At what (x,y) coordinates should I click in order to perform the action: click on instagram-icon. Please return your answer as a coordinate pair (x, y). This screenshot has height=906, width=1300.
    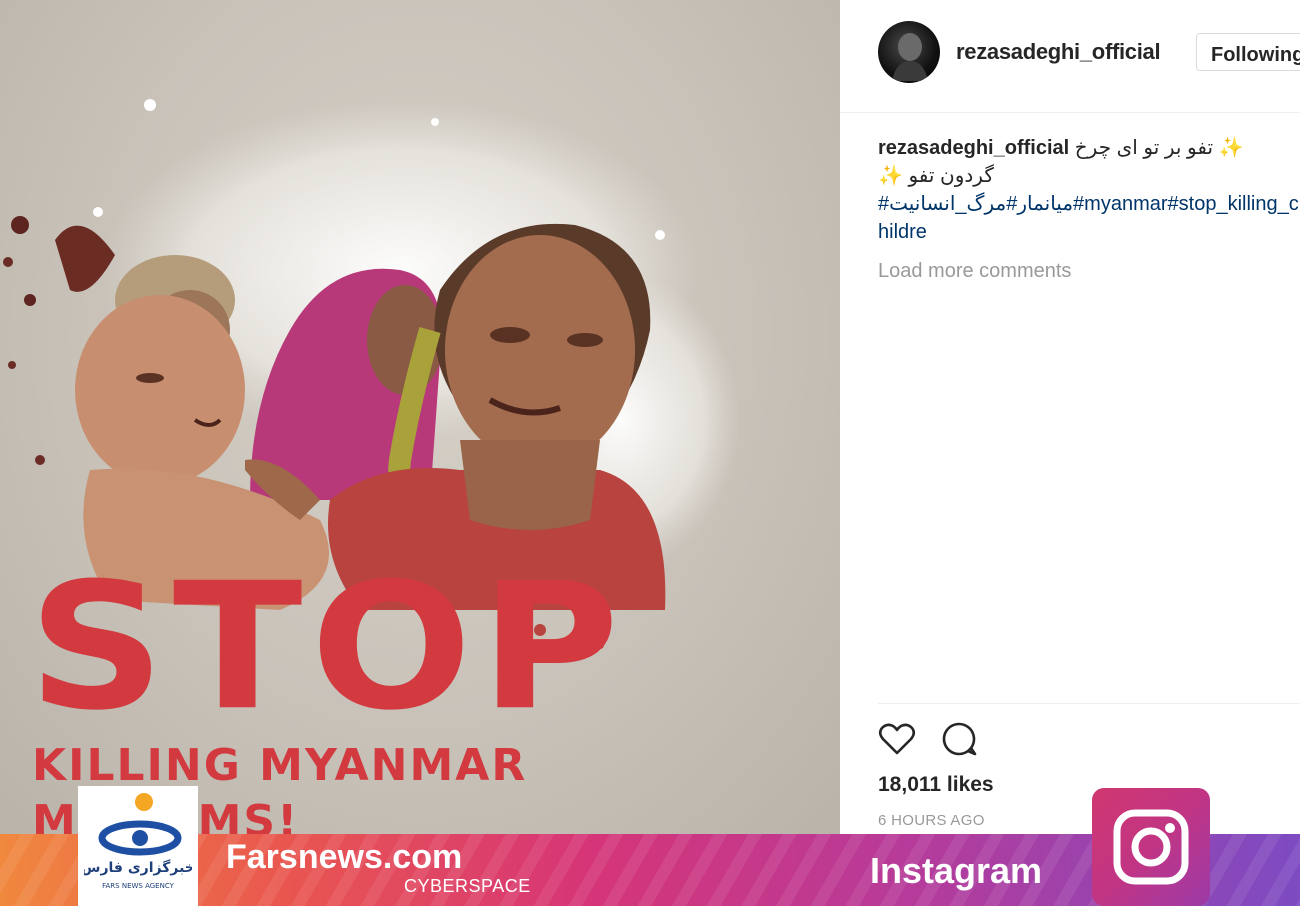
    Looking at the image, I should click on (1151, 847).